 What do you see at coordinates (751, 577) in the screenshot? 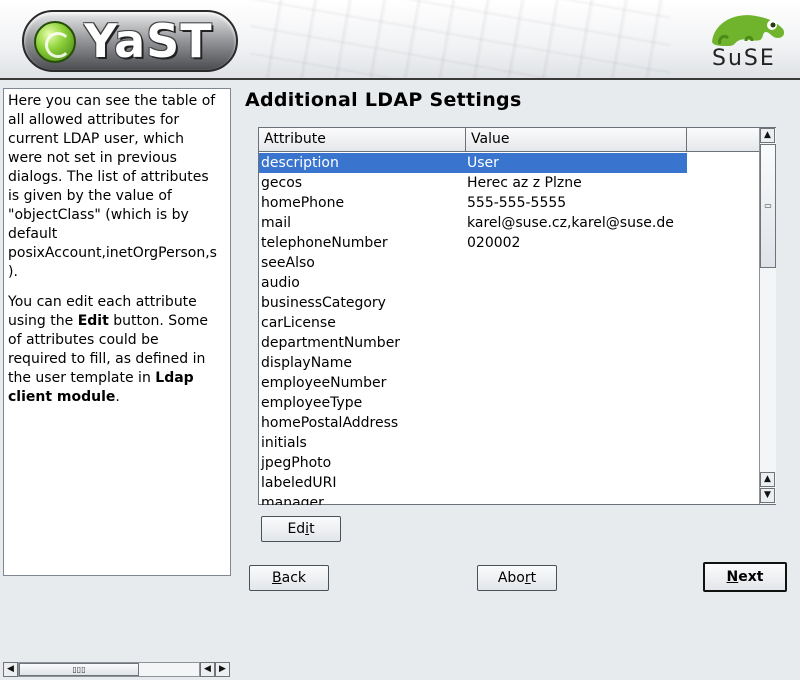
I see `next-label-b: ext` at bounding box center [751, 577].